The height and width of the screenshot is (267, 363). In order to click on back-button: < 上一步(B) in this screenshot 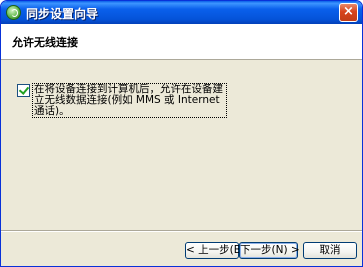, I will do `click(215, 250)`.